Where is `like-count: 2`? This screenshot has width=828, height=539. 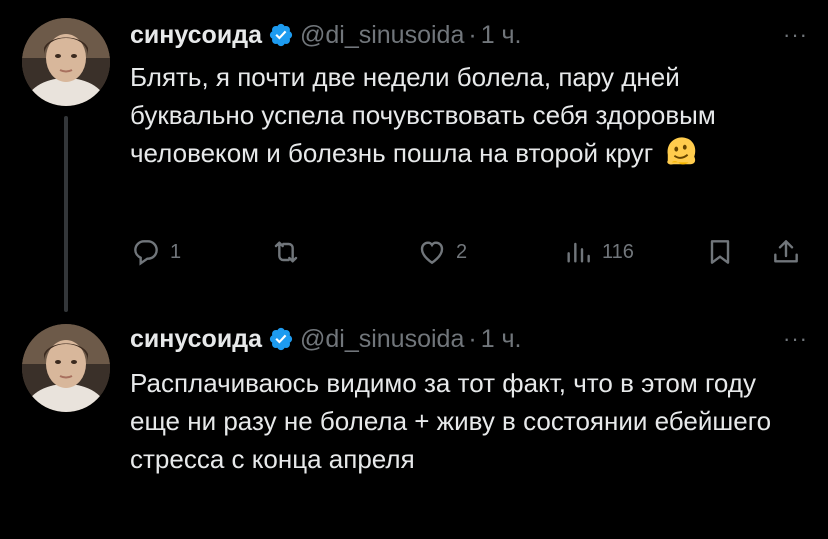 like-count: 2 is located at coordinates (462, 251).